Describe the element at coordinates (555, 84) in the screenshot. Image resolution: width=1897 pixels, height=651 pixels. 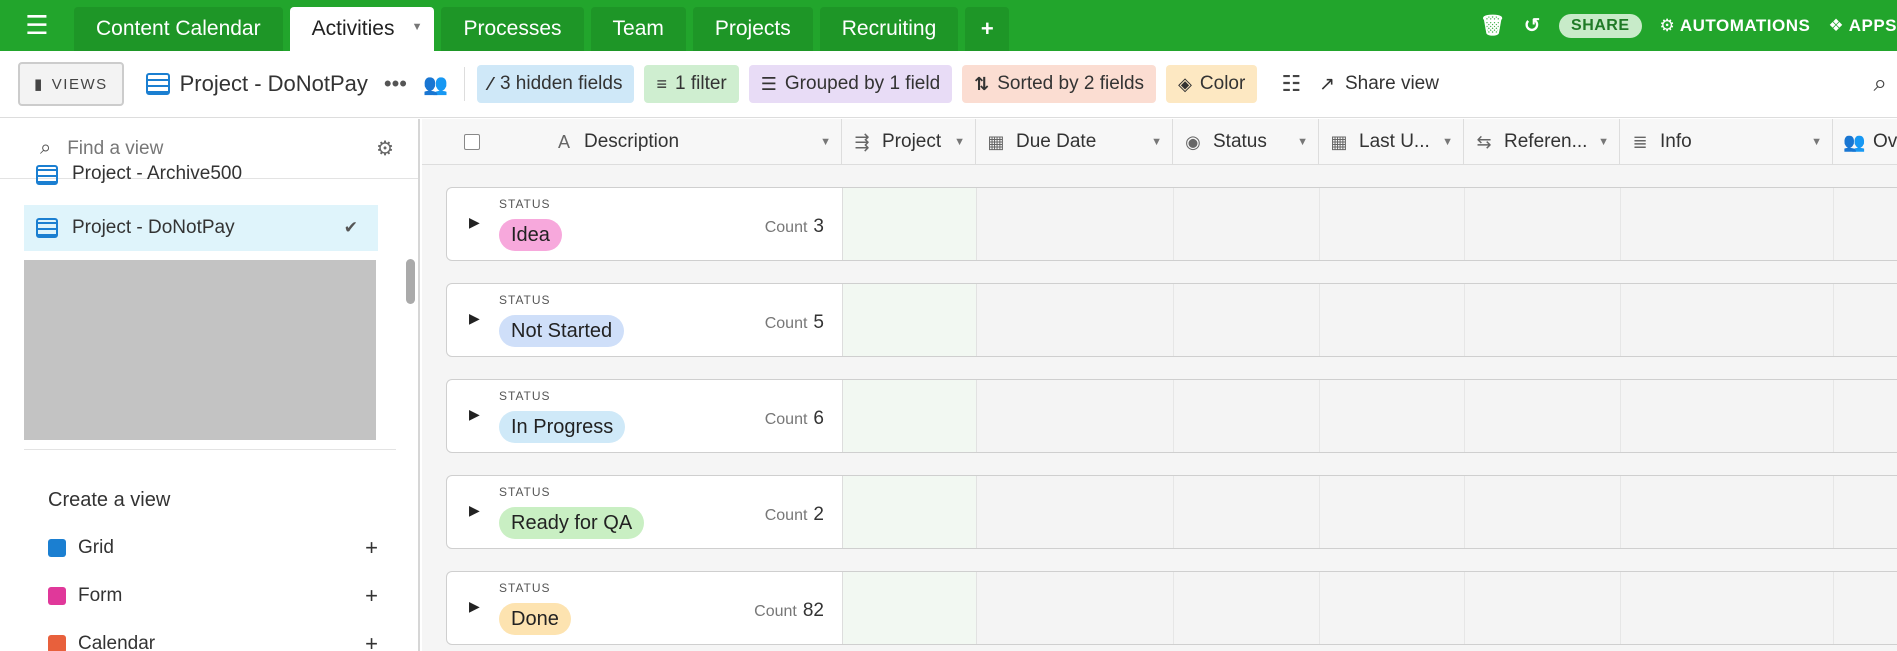
I see `hidden-fields-button: ⁄ 3 hidden fields` at that location.